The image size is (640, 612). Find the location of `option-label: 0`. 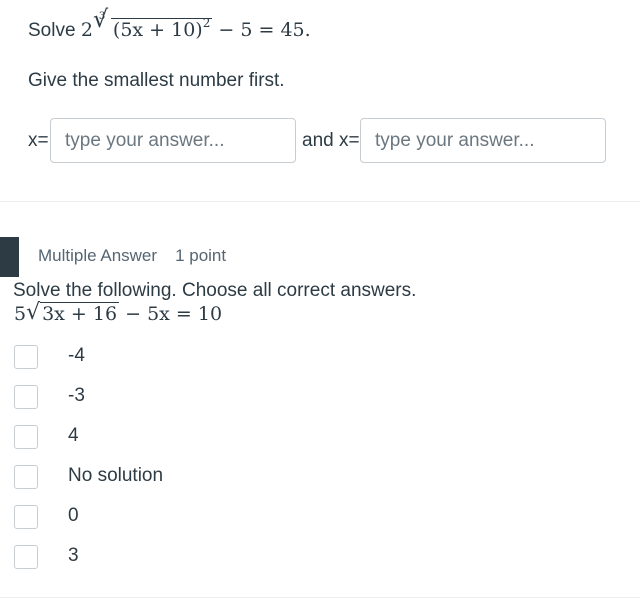

option-label: 0 is located at coordinates (73, 515).